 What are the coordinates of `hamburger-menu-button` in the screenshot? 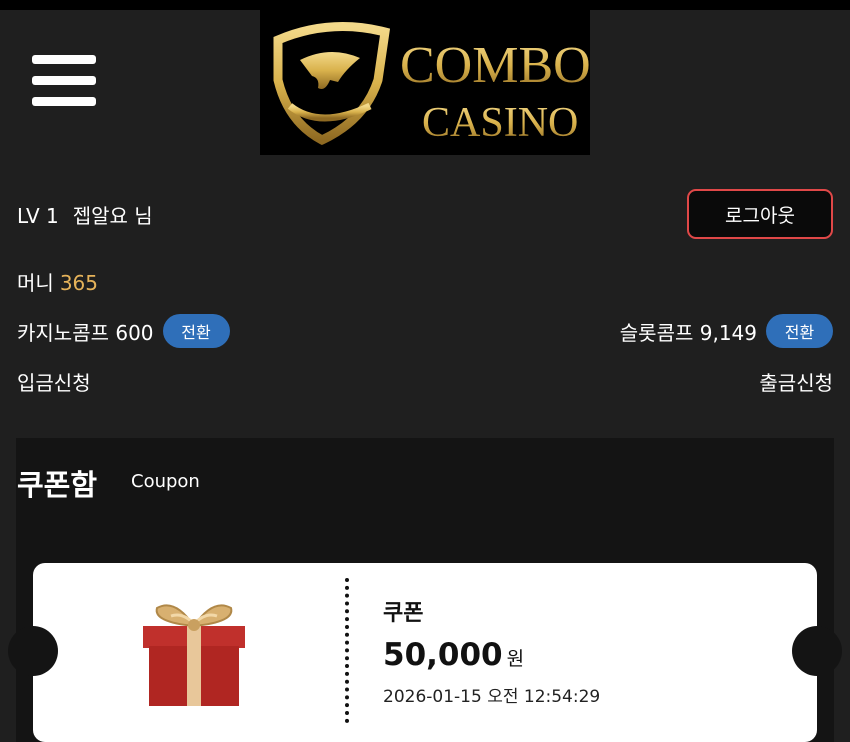 It's located at (65, 83).